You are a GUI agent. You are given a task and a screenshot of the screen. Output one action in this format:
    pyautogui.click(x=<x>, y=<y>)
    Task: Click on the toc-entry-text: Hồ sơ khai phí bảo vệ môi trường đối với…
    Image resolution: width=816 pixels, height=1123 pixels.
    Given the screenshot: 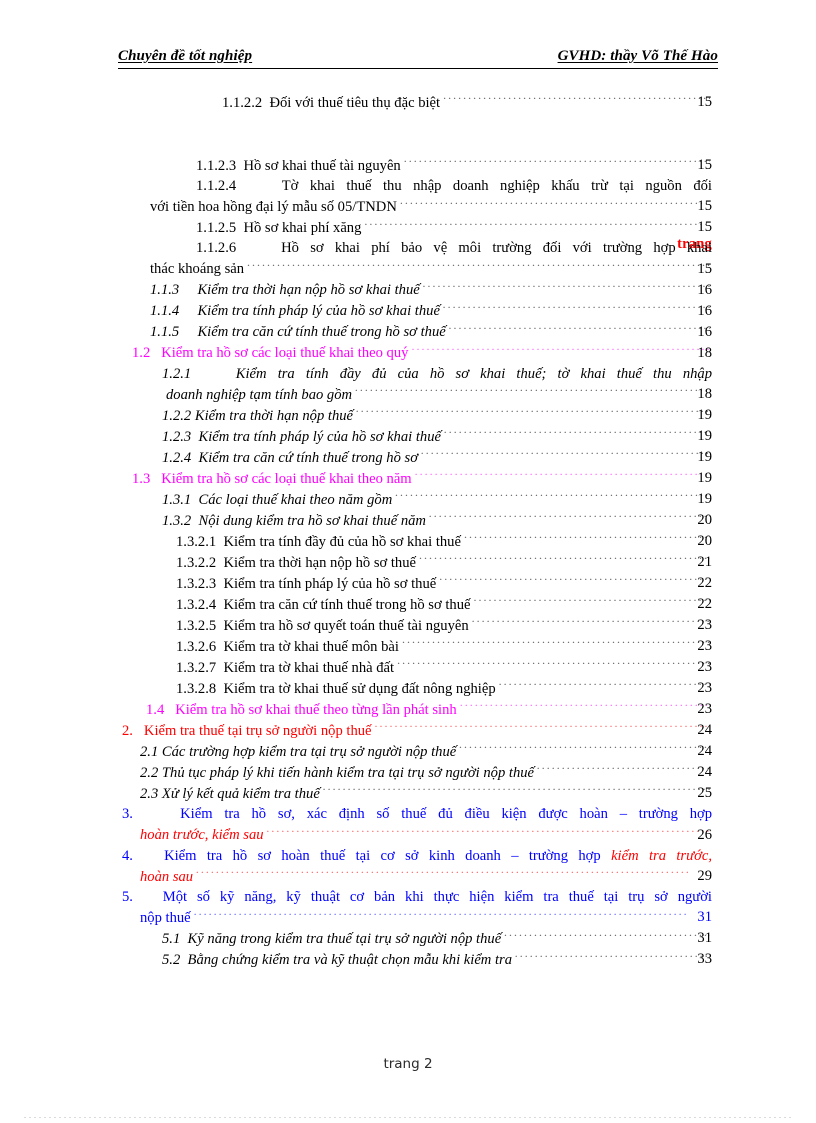 What is the action you would take?
    pyautogui.click(x=496, y=248)
    